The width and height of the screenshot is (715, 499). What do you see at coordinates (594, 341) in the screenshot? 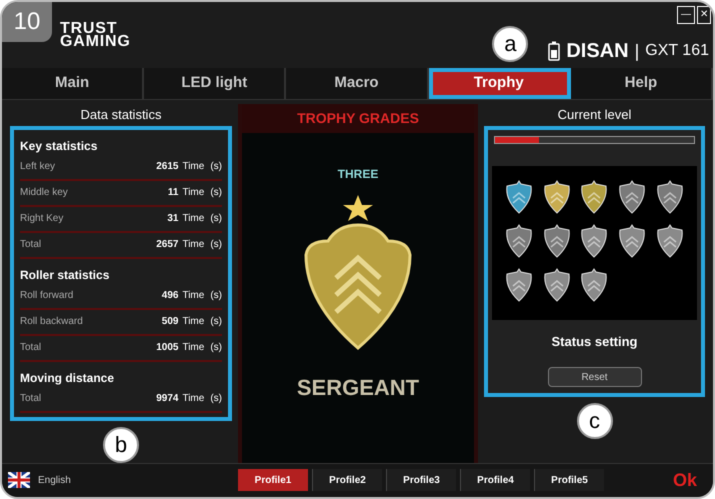
I see `status-title: Status setting` at bounding box center [594, 341].